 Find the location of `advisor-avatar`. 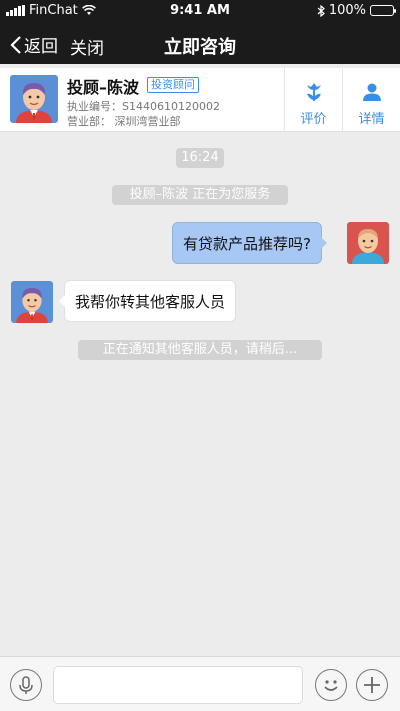

advisor-avatar is located at coordinates (34, 99).